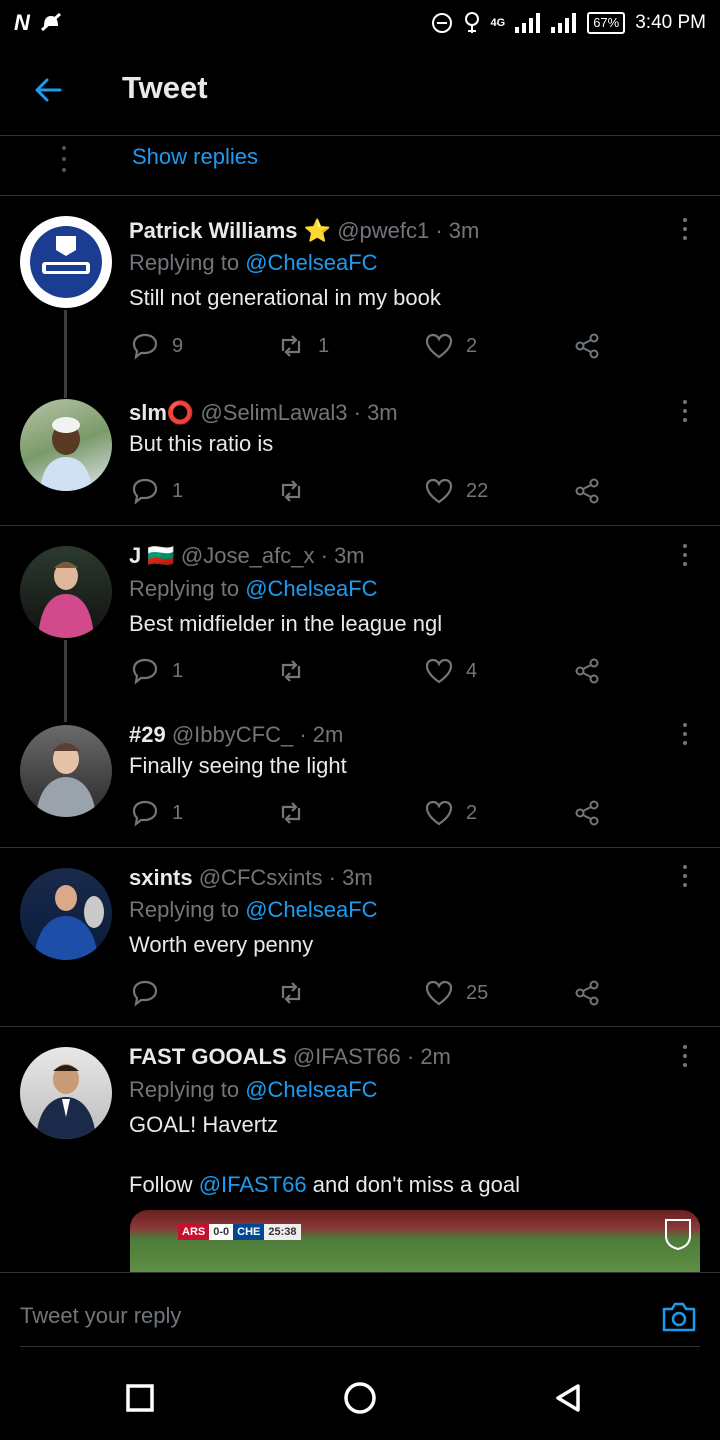 The width and height of the screenshot is (720, 1440). Describe the element at coordinates (415, 1241) in the screenshot. I see `tweet-media-video: ARS 0-0 CHE 25:38` at that location.